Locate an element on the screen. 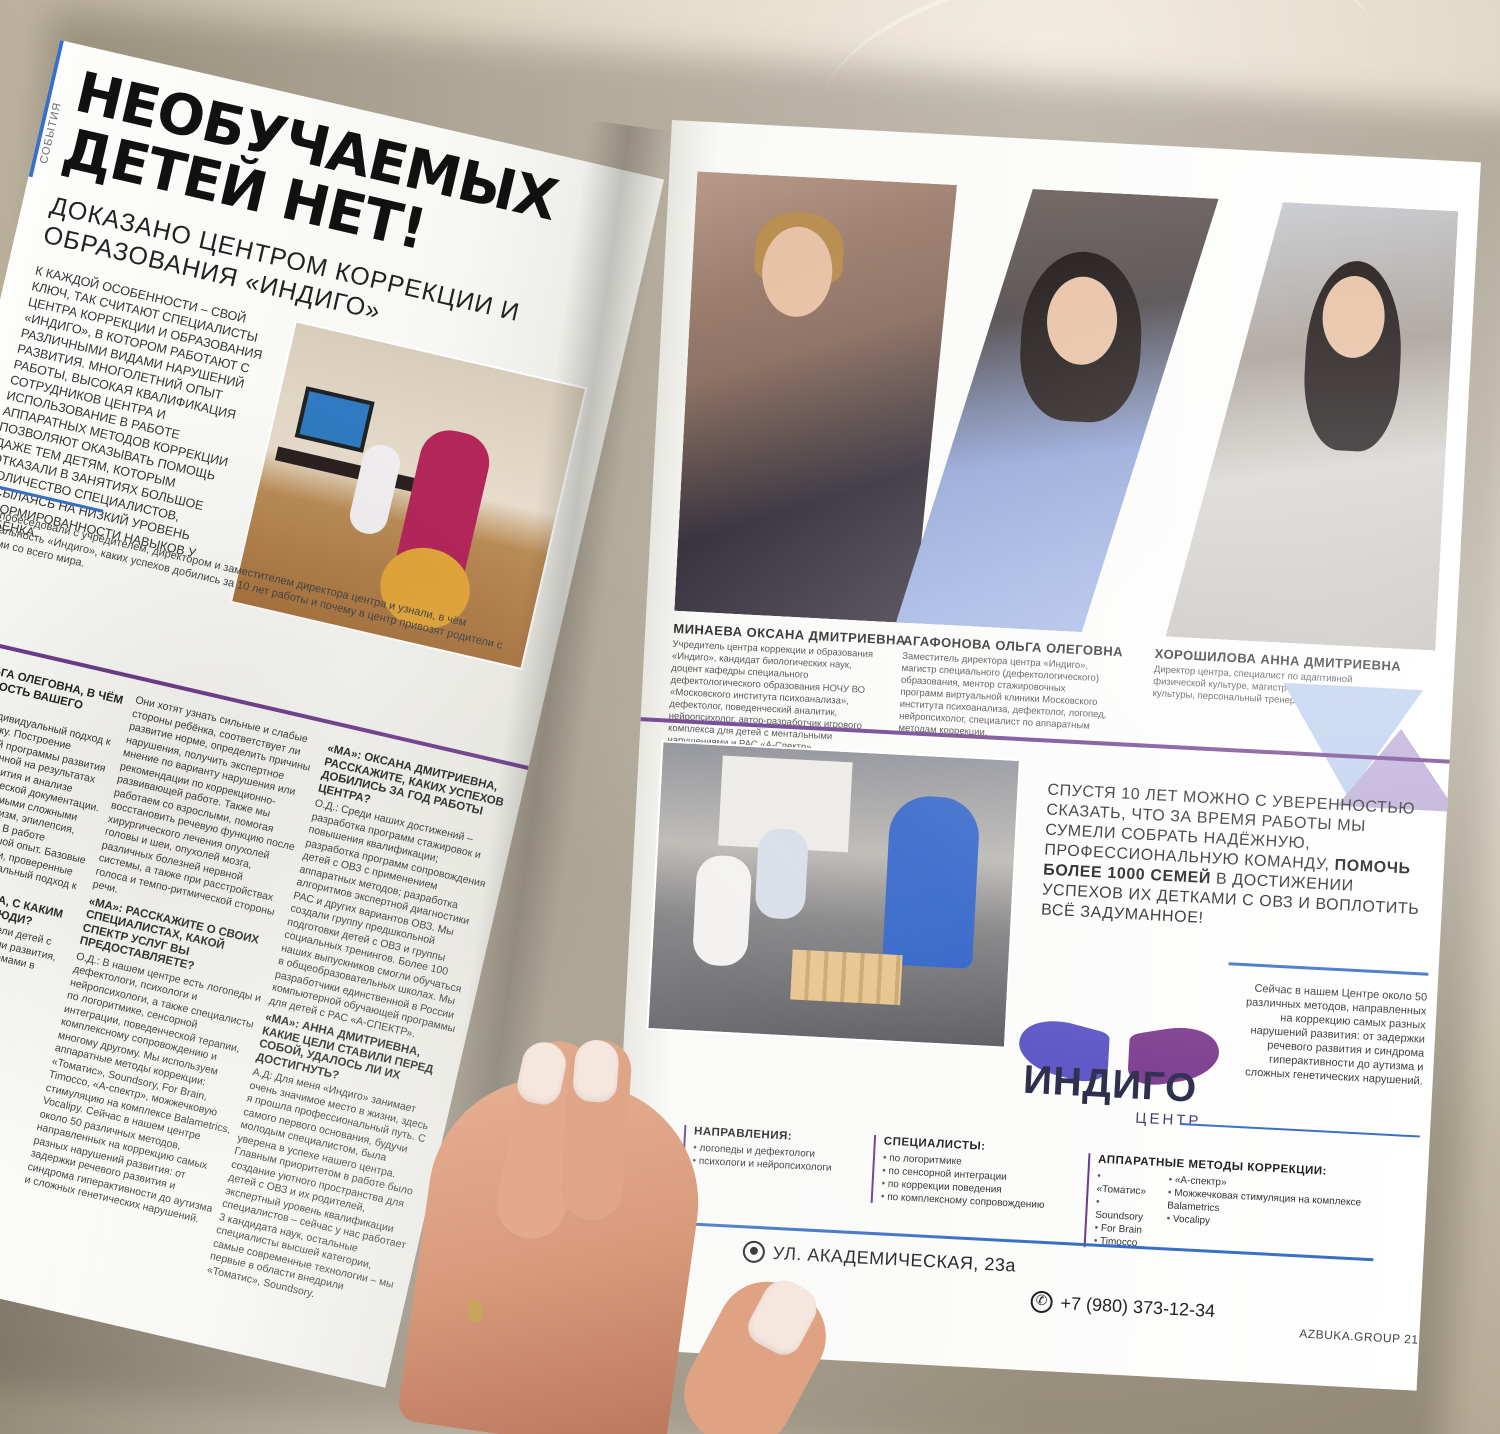  phone: +7 (980) 373-12-34 is located at coordinates (1123, 1306).